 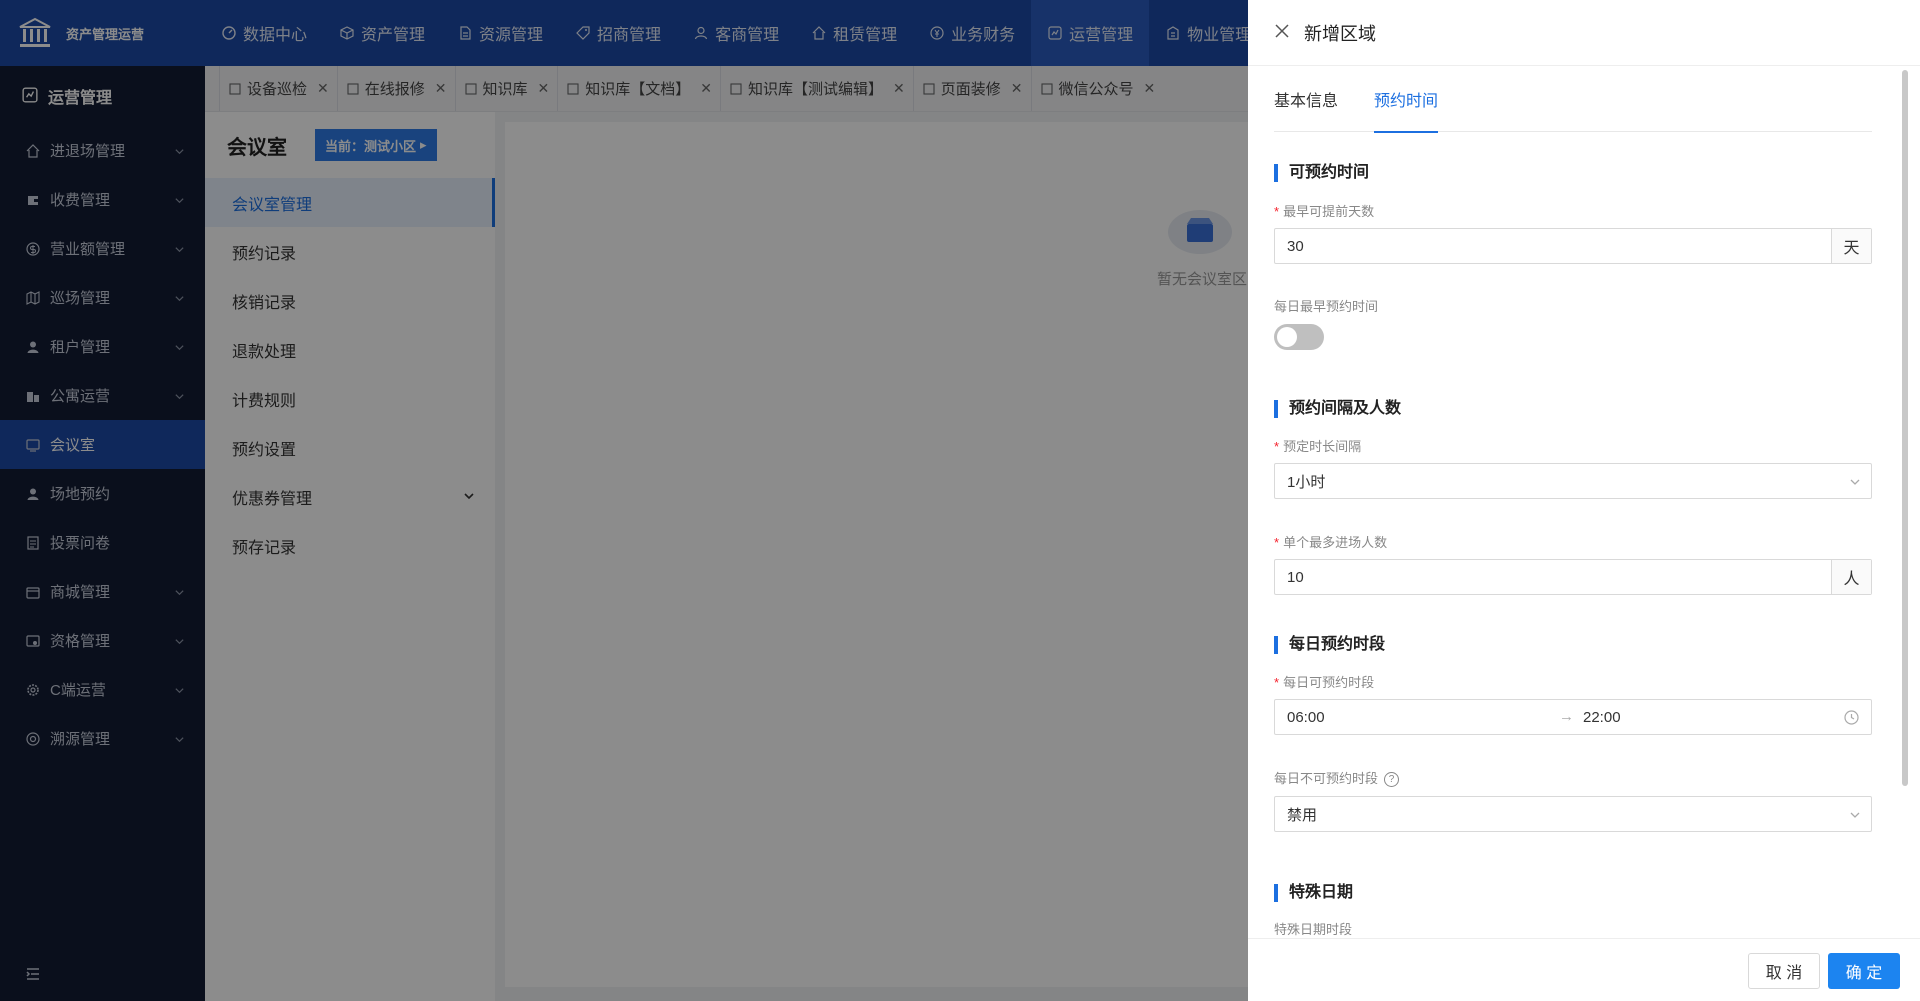 I want to click on people-unit: 人, so click(x=1851, y=577).